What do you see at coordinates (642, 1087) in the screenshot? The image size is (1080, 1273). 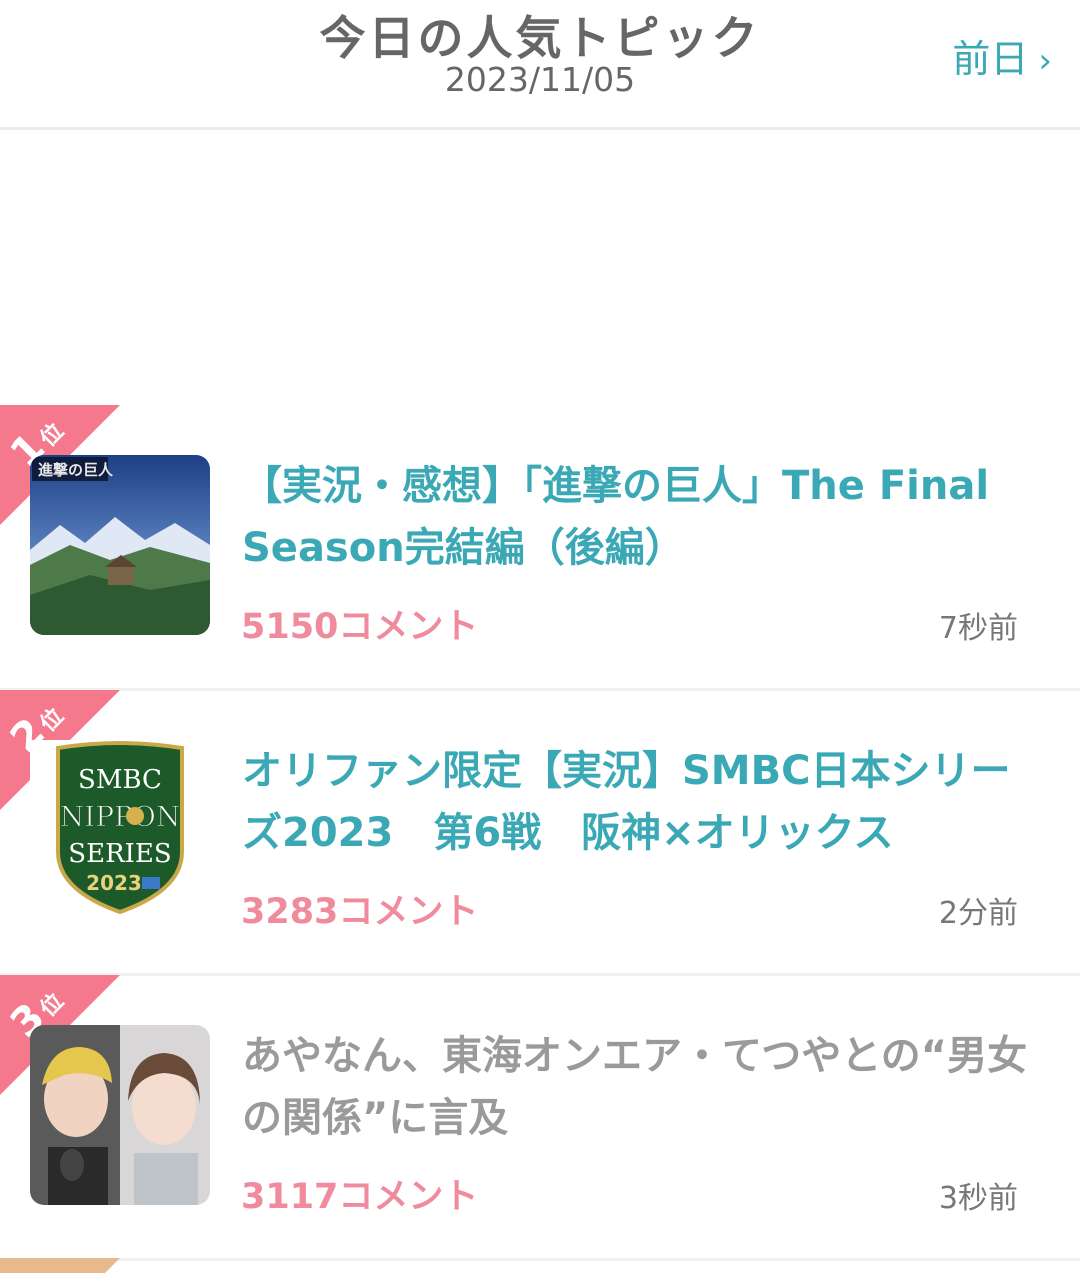 I see `topic-title-link: あやなん、東海オンエア・てつやとの“男女の関係”に言及` at bounding box center [642, 1087].